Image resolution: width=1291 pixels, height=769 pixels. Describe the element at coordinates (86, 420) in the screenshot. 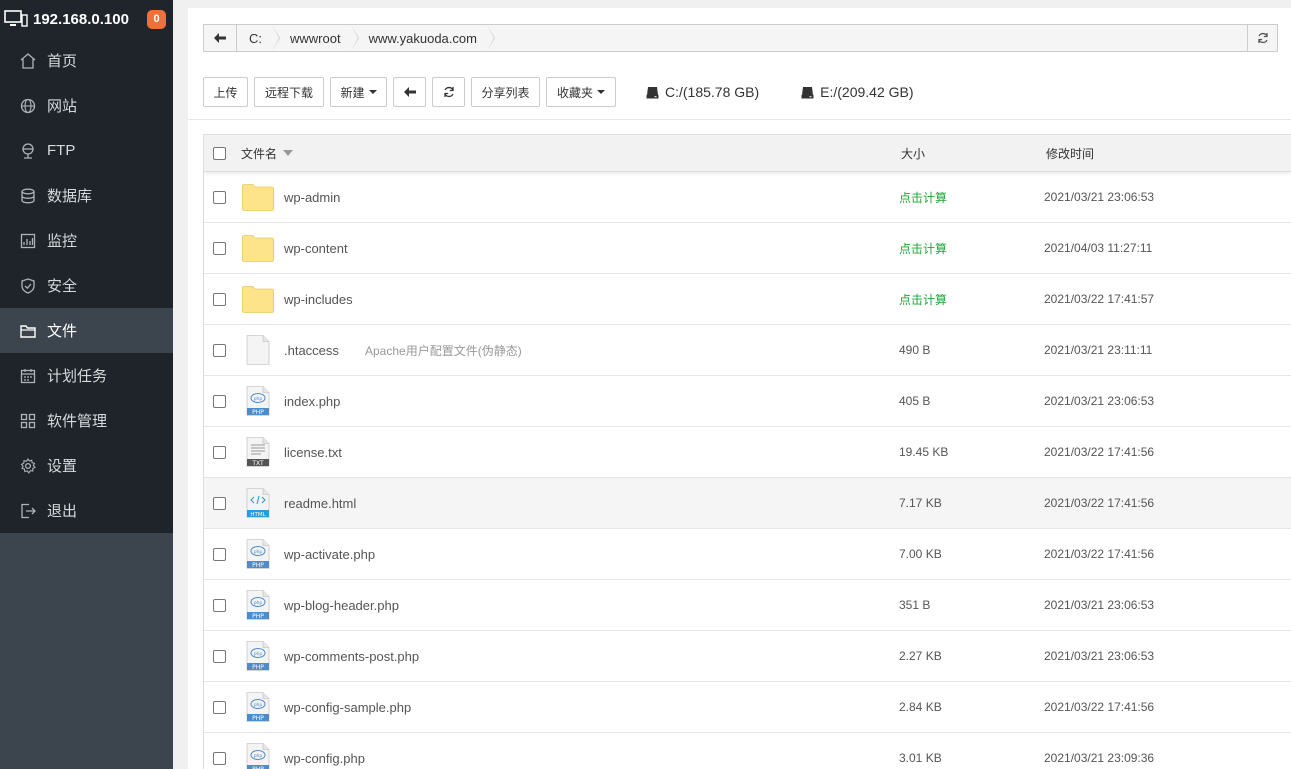

I see `sidebar-item-apps-grid: 软件管理` at that location.